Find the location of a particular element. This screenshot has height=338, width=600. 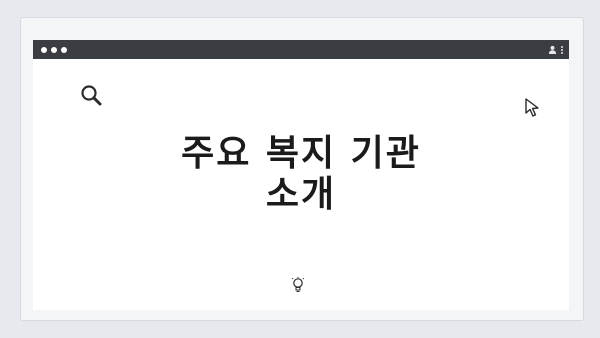

window-controls is located at coordinates (54, 49).